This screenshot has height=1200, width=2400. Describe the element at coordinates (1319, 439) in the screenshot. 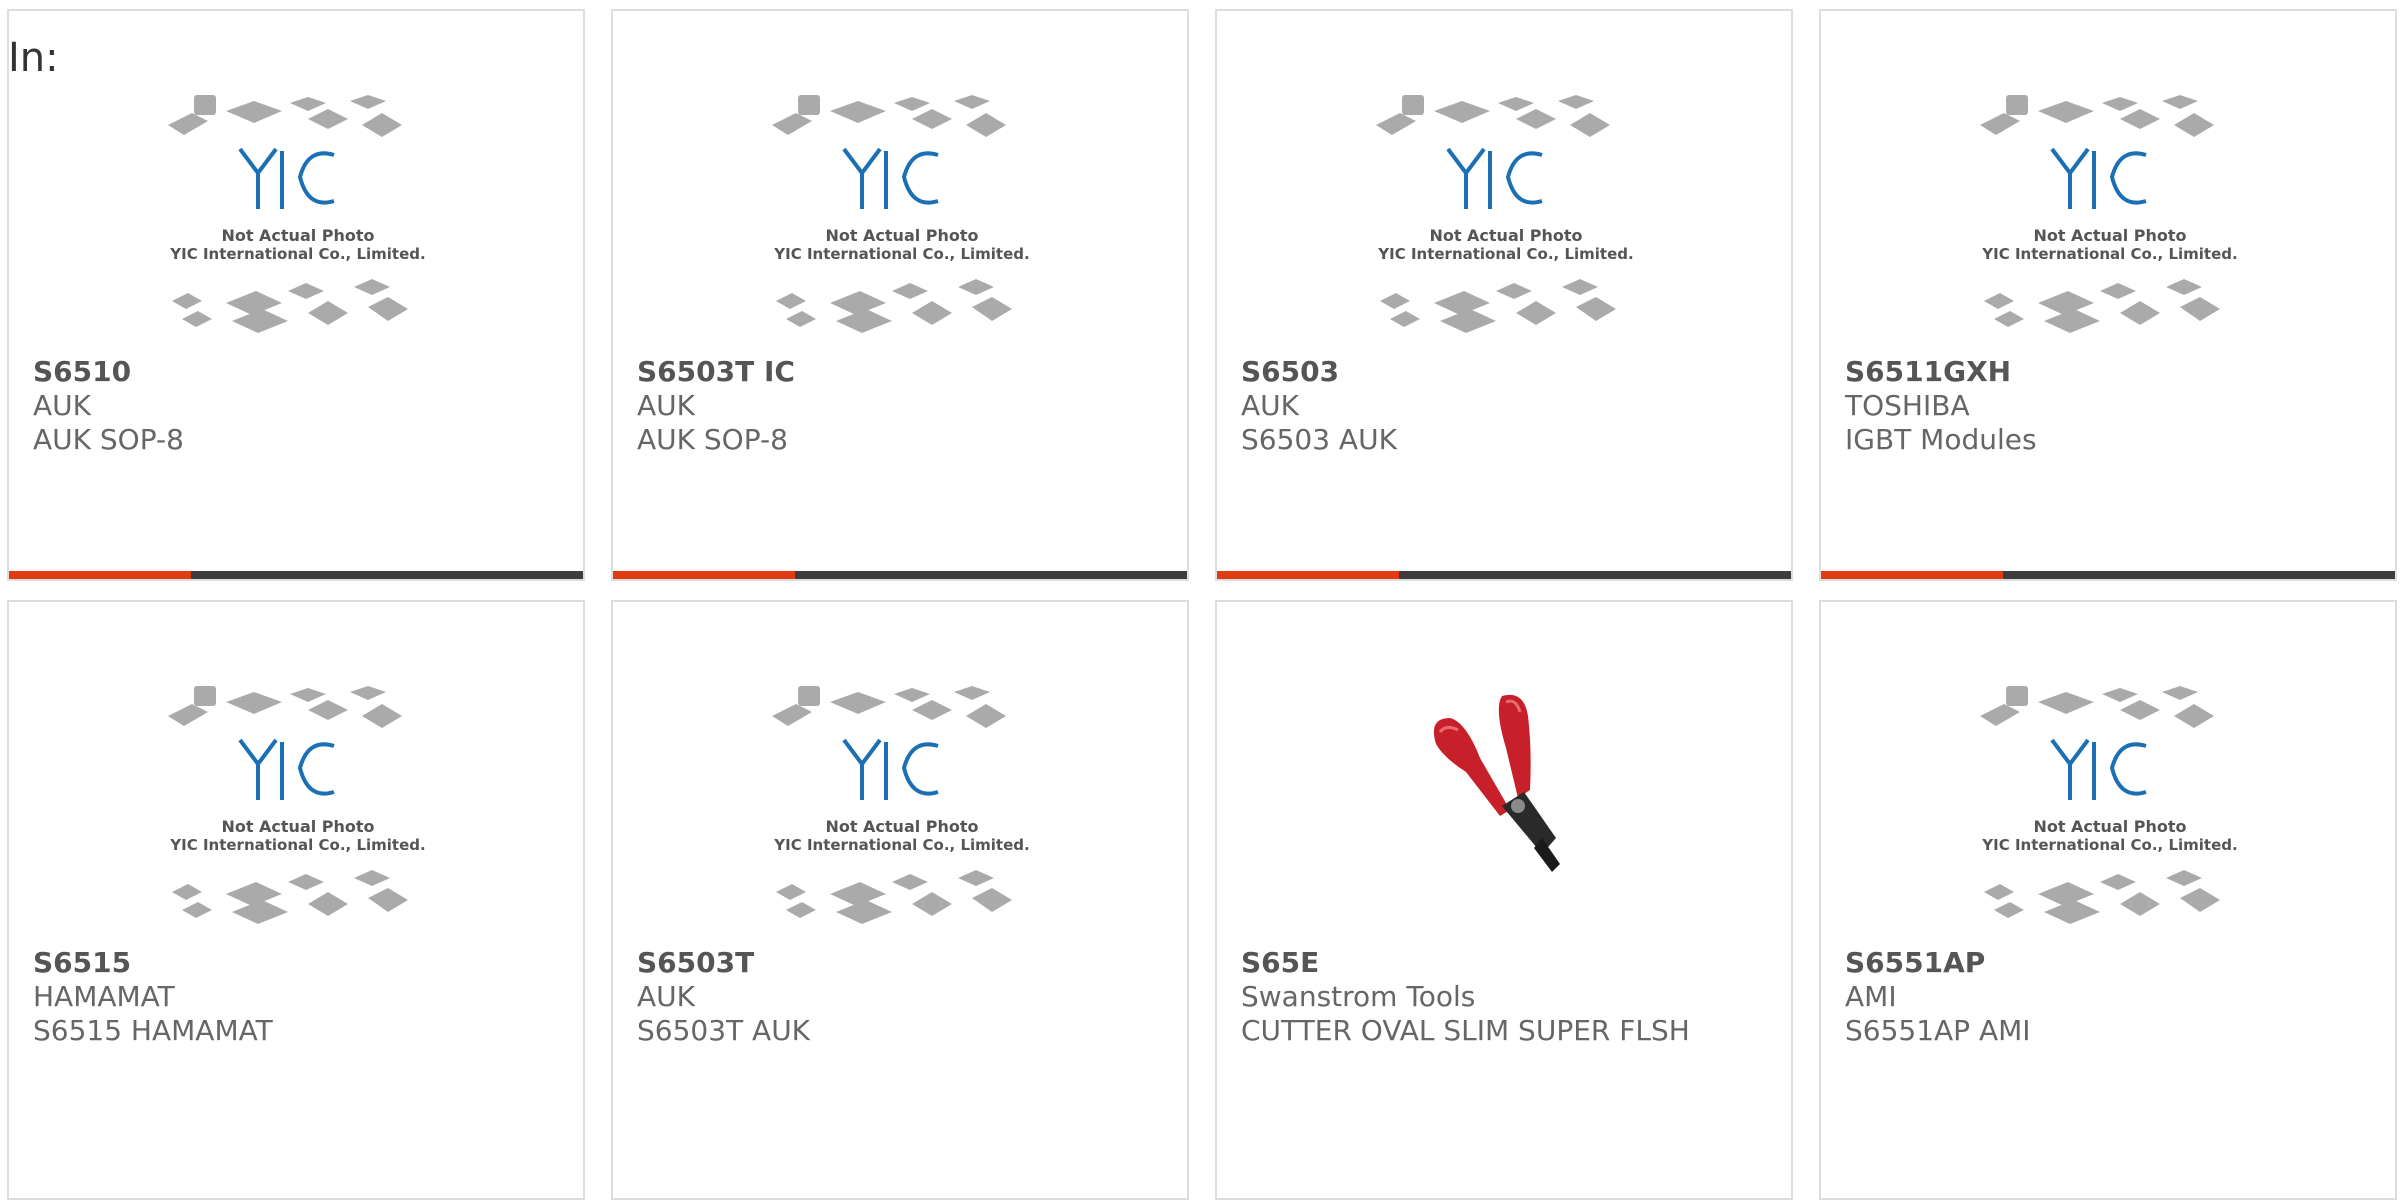

I see `description: S6503 AUK` at that location.